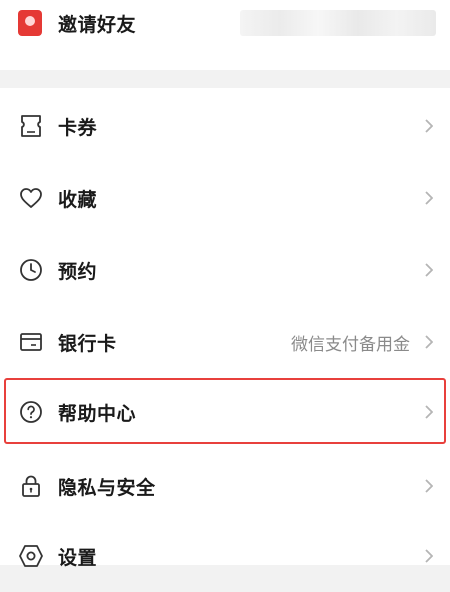 Image resolution: width=450 pixels, height=592 pixels. What do you see at coordinates (78, 557) in the screenshot?
I see `menu-item-label: 设置` at bounding box center [78, 557].